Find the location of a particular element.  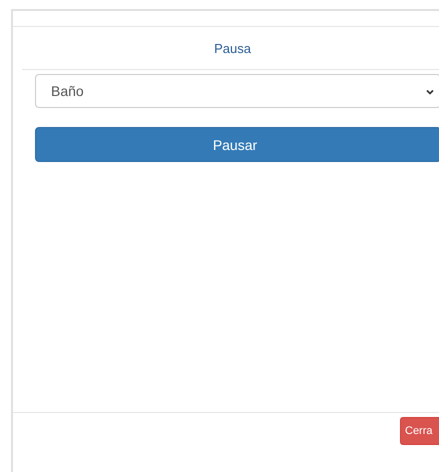

chevron-down-icon is located at coordinates (430, 92).